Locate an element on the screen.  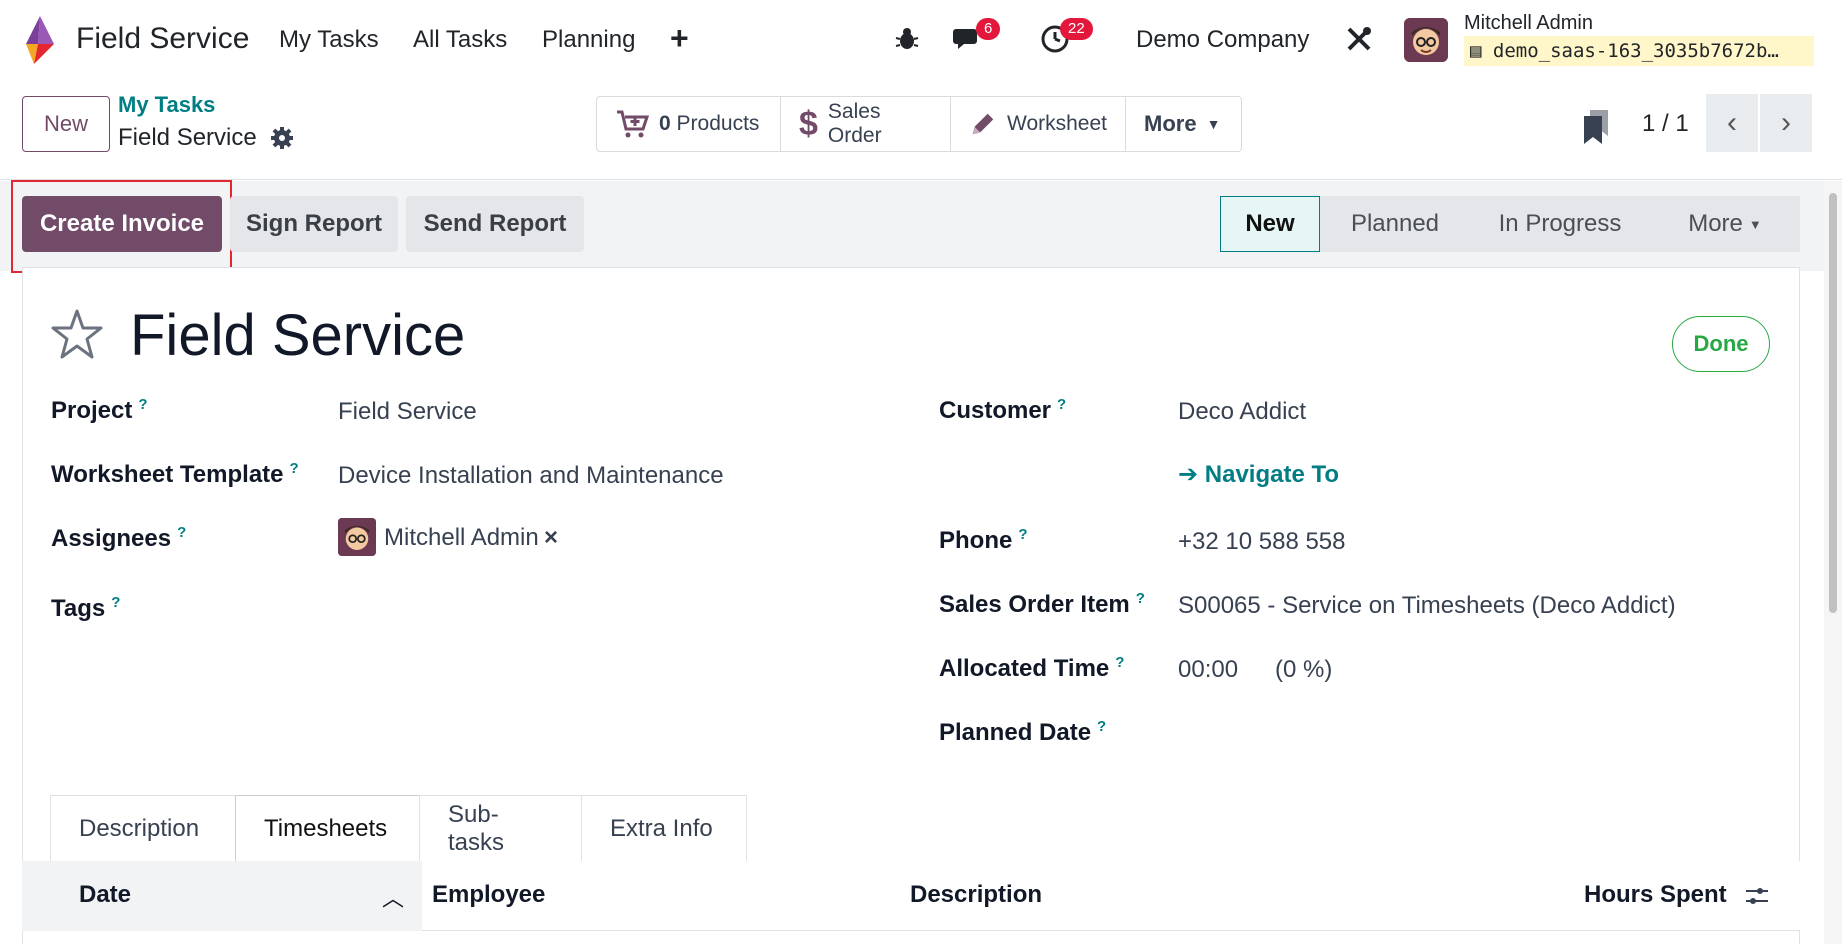
project-label: Project? is located at coordinates (99, 410).